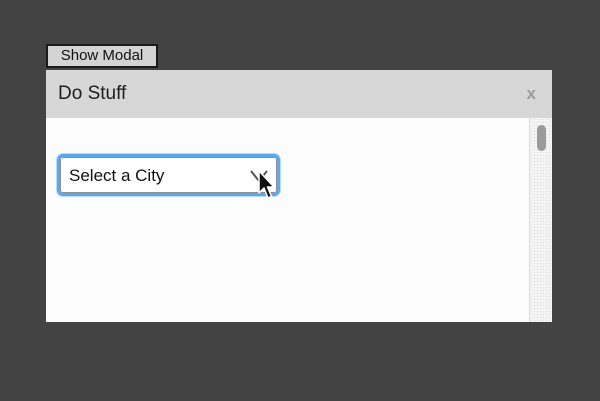 This screenshot has height=401, width=600. Describe the element at coordinates (299, 94) in the screenshot. I see `modal-header: Do Stuff x` at that location.